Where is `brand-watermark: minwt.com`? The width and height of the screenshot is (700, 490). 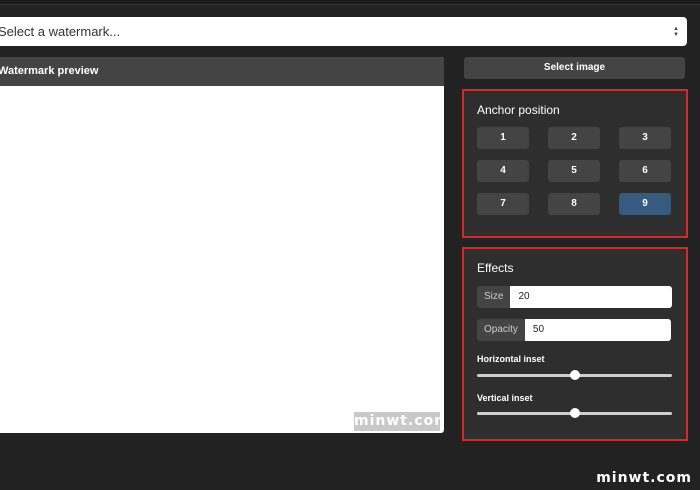 brand-watermark: minwt.com is located at coordinates (644, 478).